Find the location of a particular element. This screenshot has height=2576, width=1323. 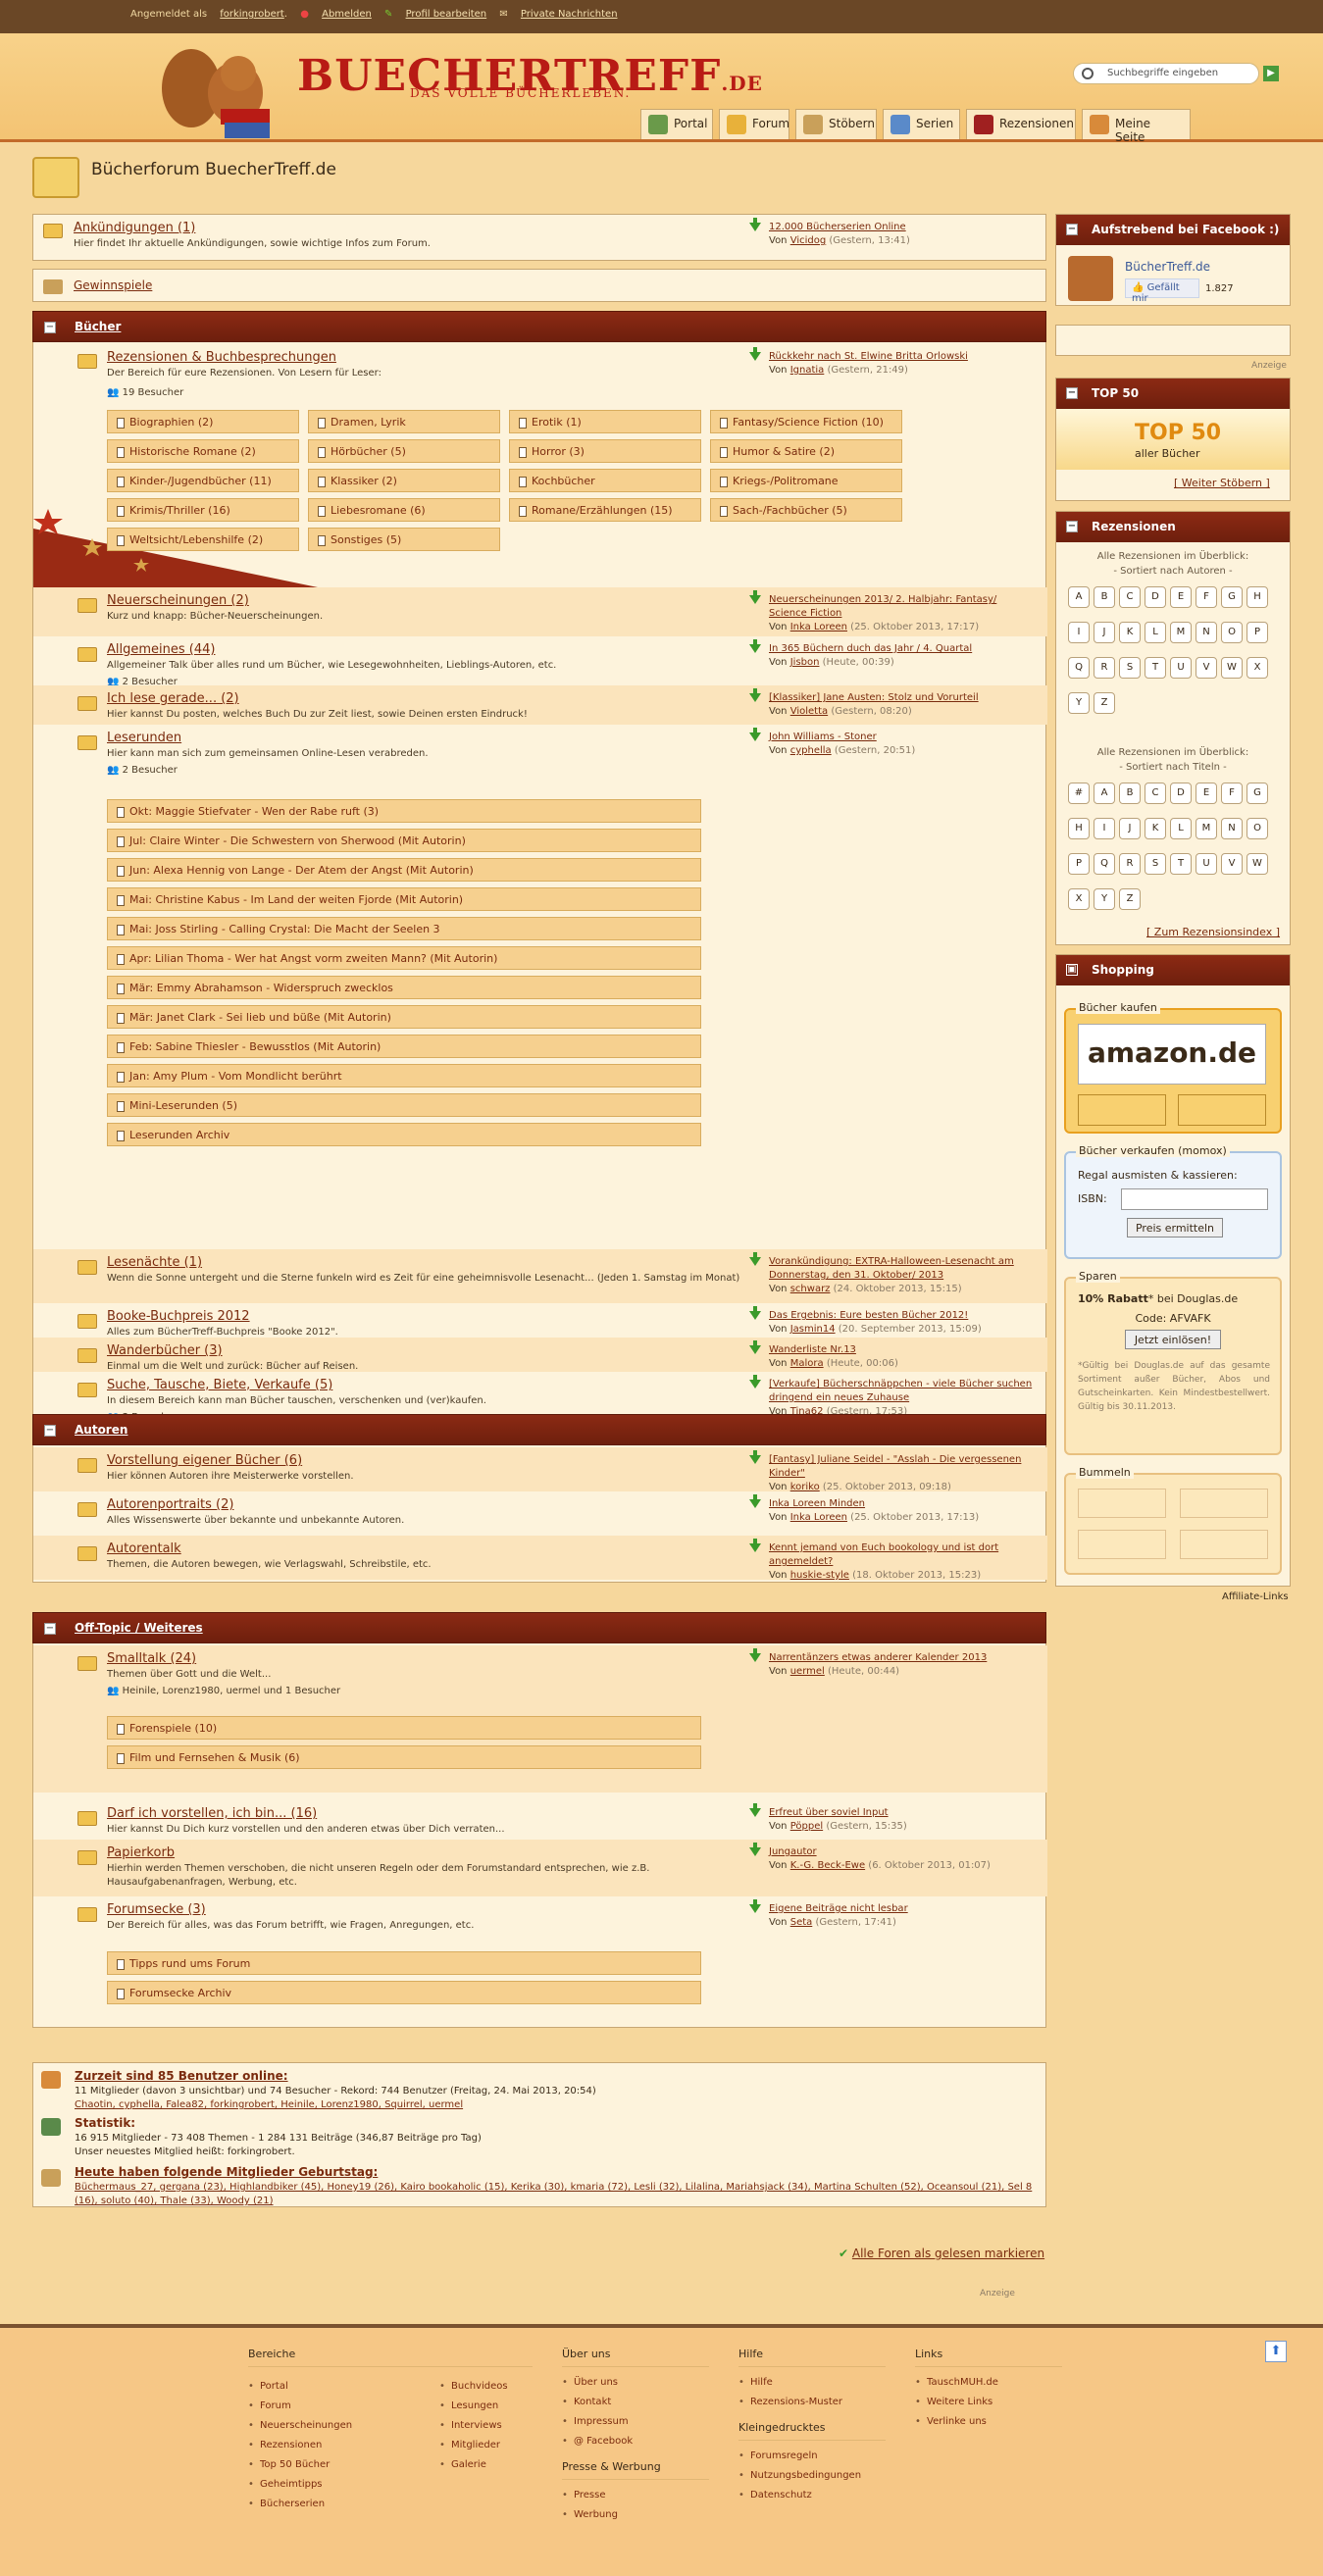

footer-link: Presse is located at coordinates (636, 2495).